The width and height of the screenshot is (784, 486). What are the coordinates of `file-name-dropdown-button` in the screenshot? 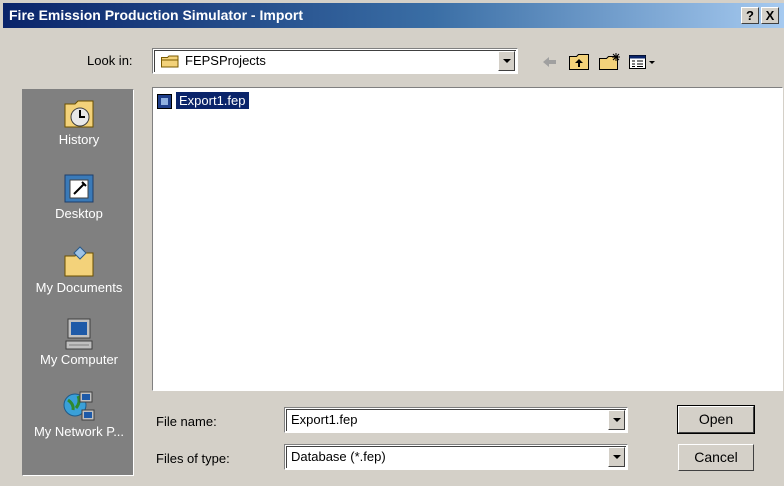 It's located at (616, 420).